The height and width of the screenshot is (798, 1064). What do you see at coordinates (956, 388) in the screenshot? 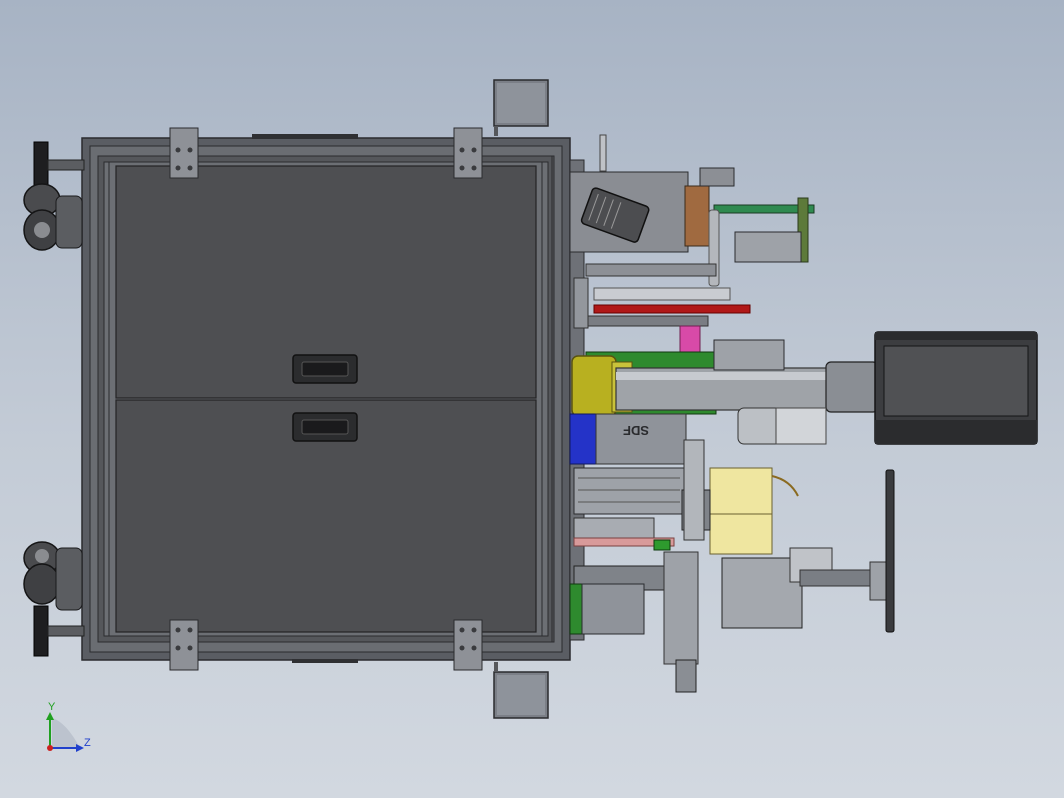
I see `motor-icon` at bounding box center [956, 388].